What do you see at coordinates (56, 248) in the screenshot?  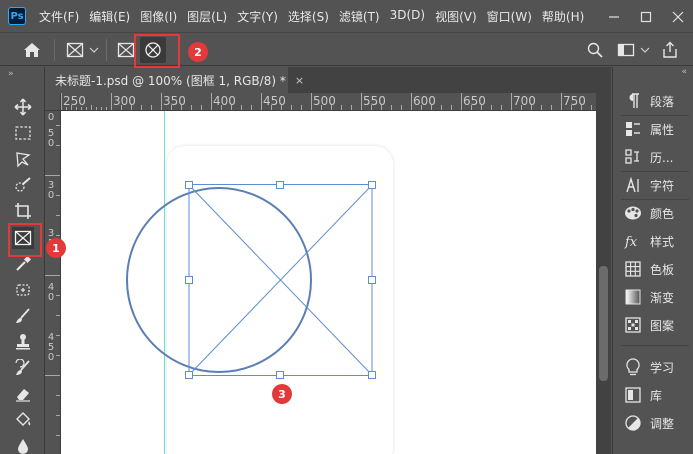 I see `step-badge-1: 1` at bounding box center [56, 248].